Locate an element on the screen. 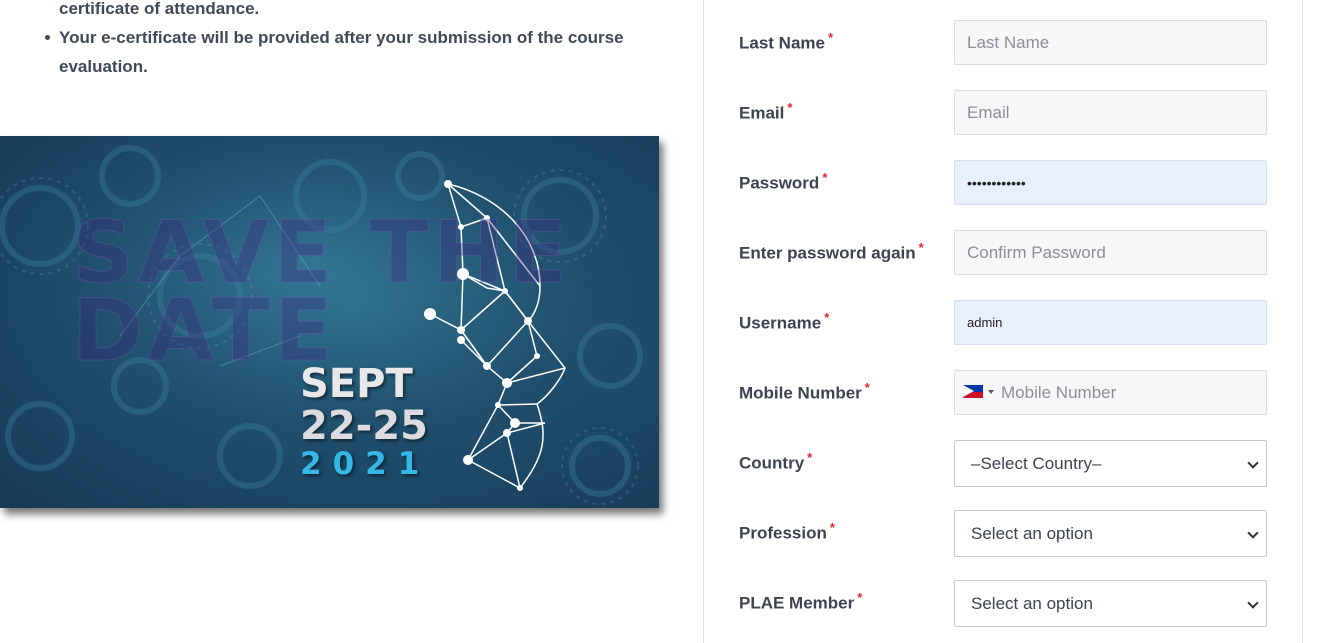 Image resolution: width=1326 pixels, height=643 pixels. email-input is located at coordinates (1110, 112).